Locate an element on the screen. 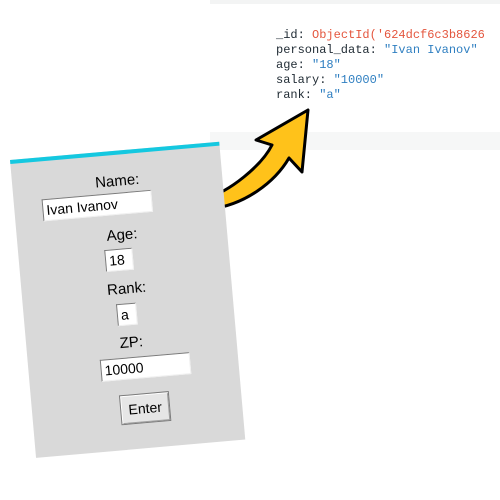  rank-label: Rank: is located at coordinates (126, 288).